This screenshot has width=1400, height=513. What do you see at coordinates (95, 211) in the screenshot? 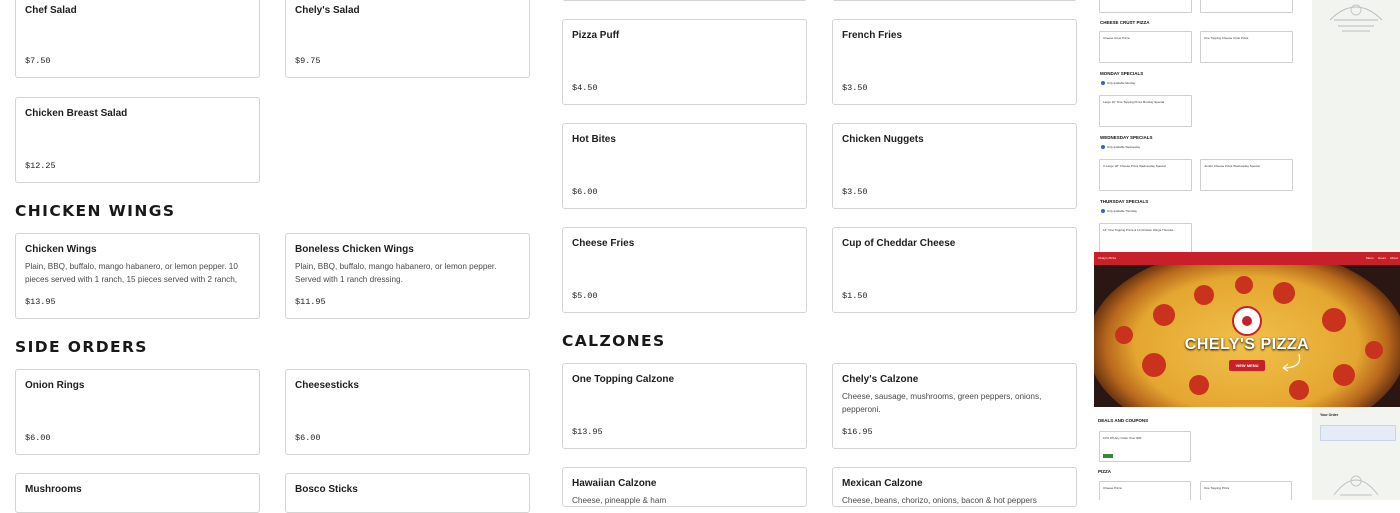
I see `section-title-chicken-wings: CHICKEN WINGS` at bounding box center [95, 211].